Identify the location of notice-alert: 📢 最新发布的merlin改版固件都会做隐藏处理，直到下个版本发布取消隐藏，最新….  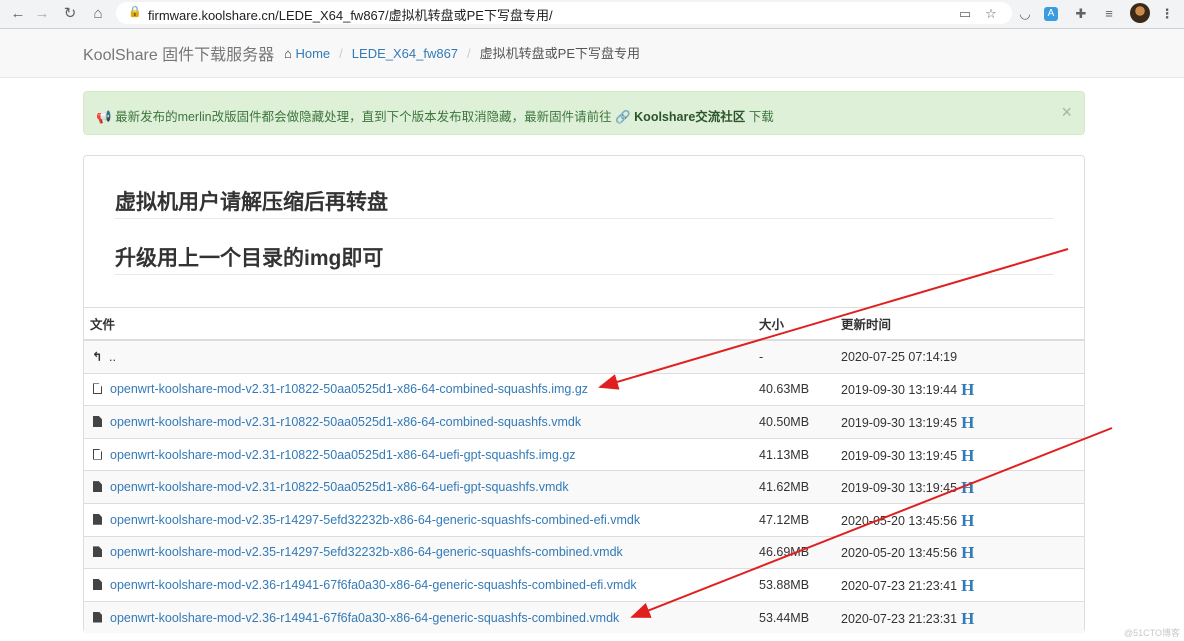
(584, 113).